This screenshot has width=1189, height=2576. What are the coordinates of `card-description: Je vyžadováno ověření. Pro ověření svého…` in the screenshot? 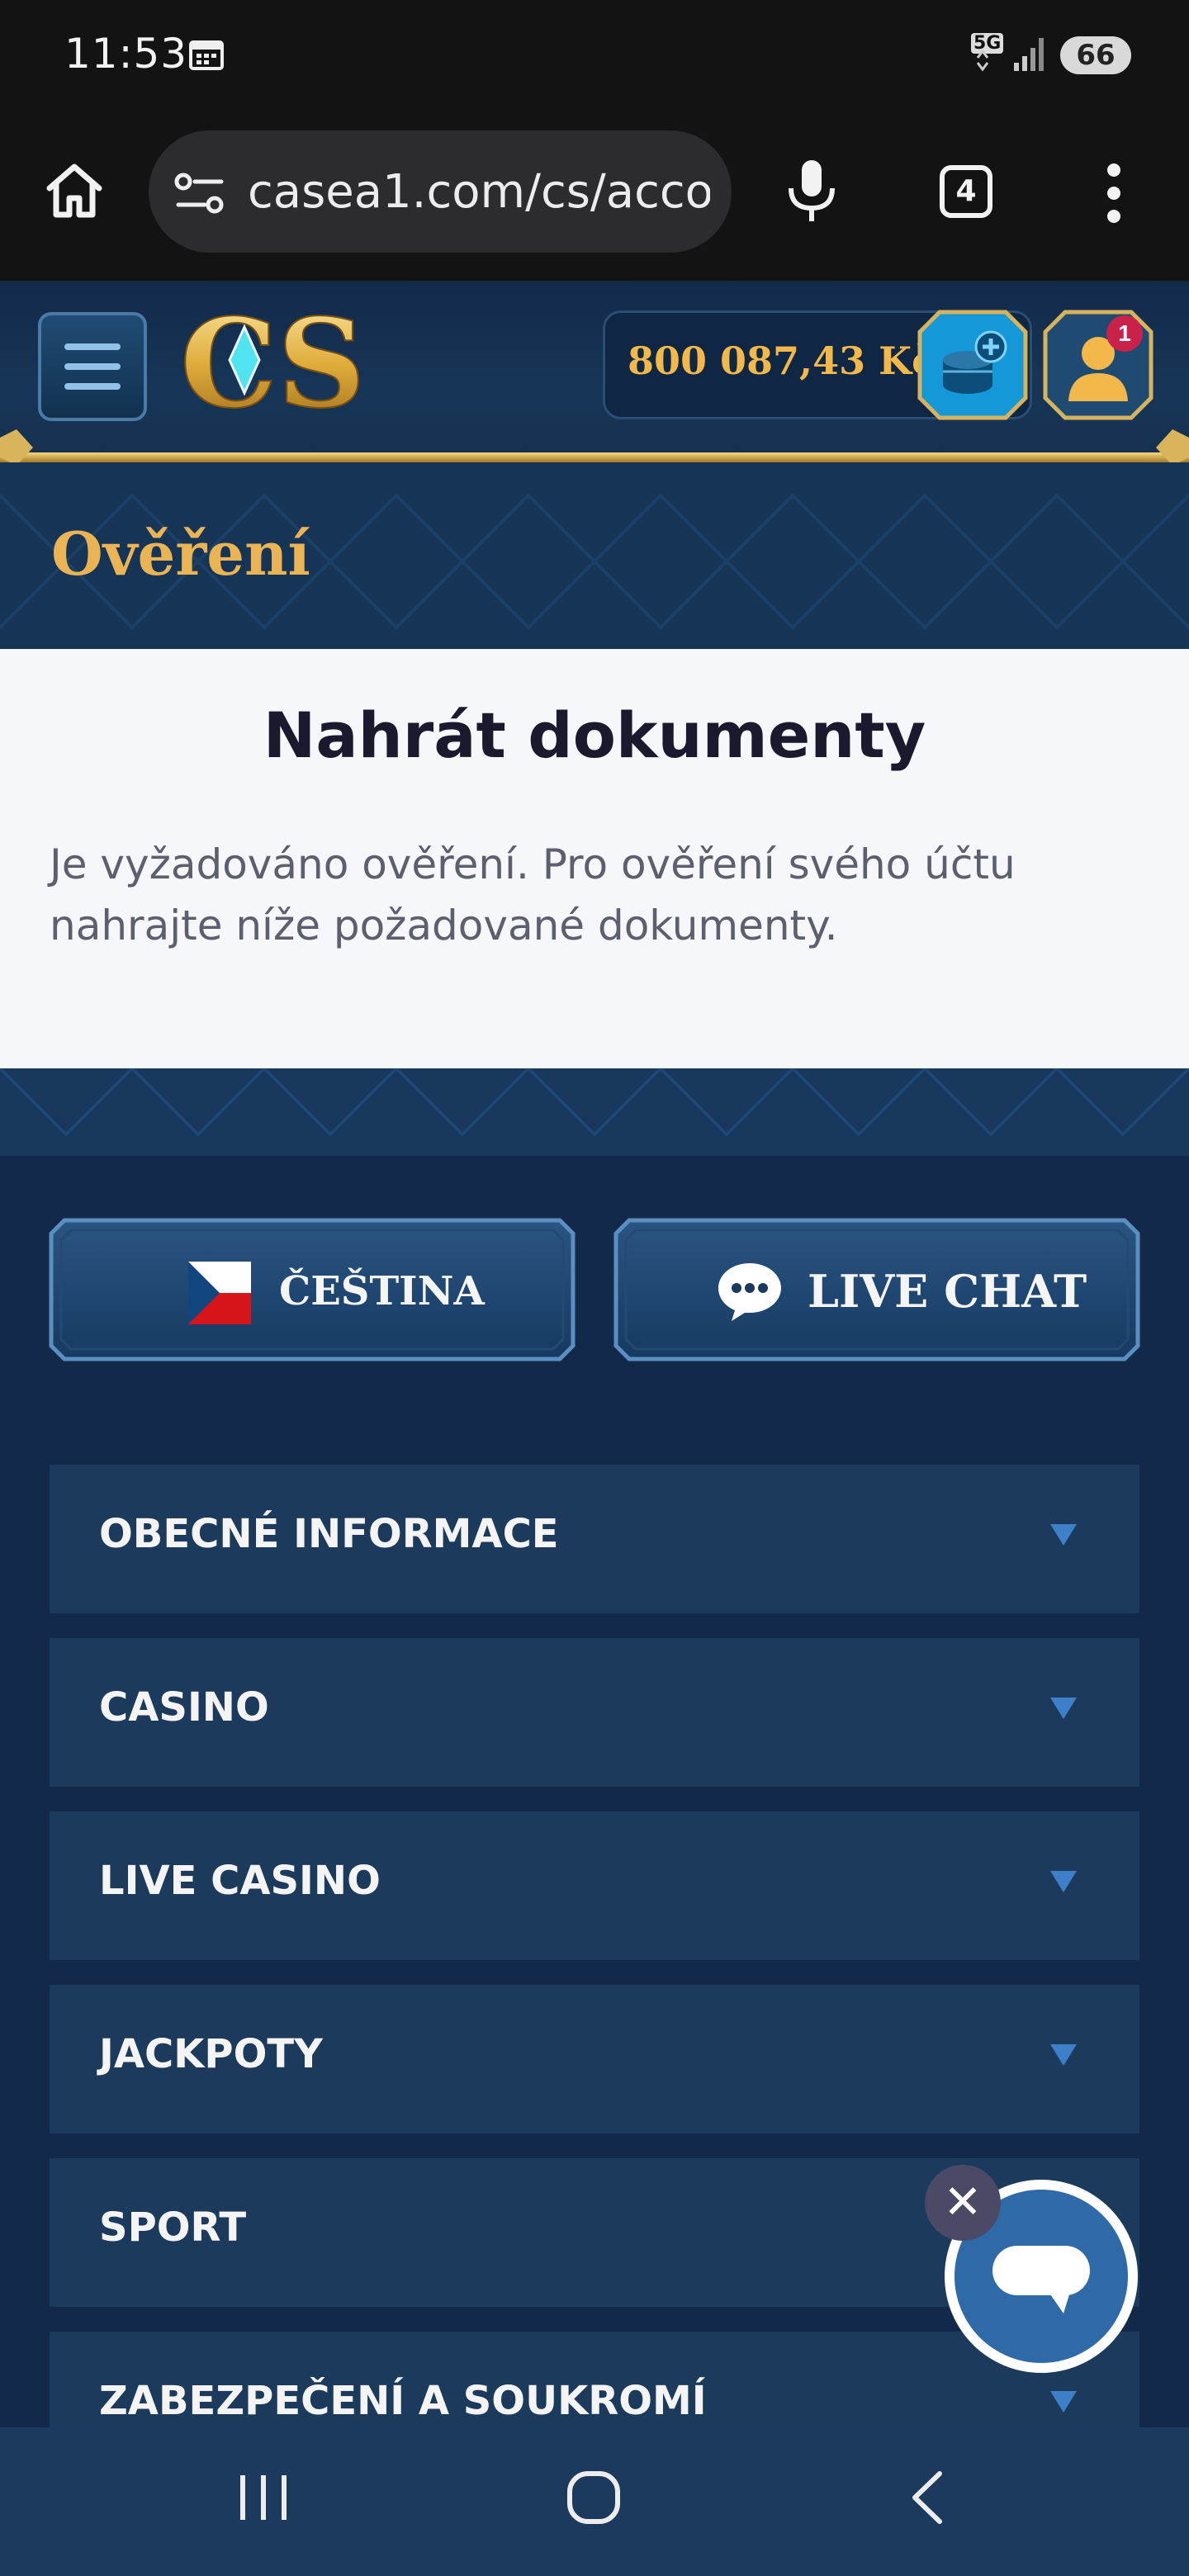 It's located at (533, 895).